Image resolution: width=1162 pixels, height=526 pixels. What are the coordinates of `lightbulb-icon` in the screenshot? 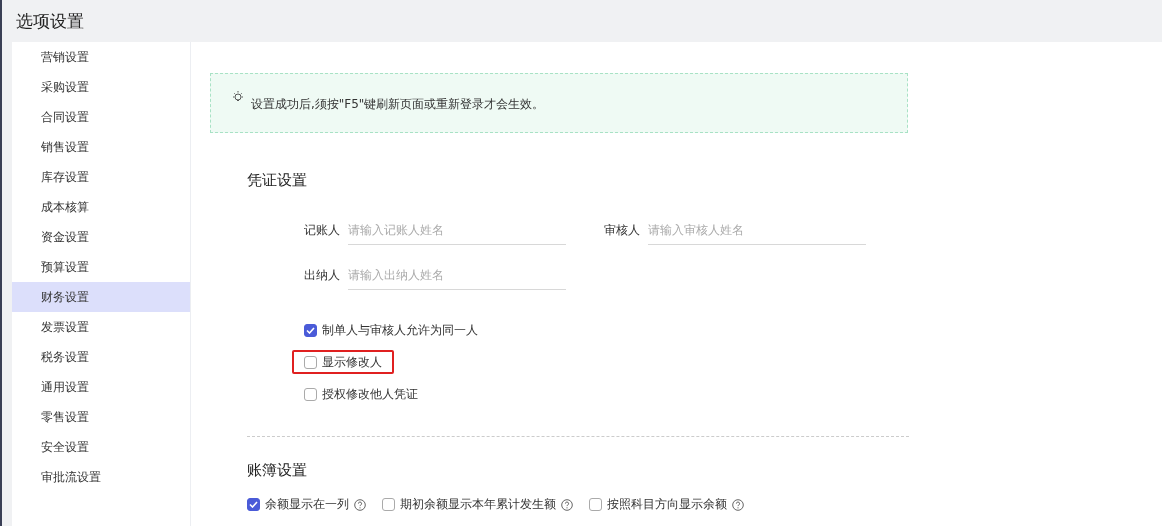 It's located at (238, 97).